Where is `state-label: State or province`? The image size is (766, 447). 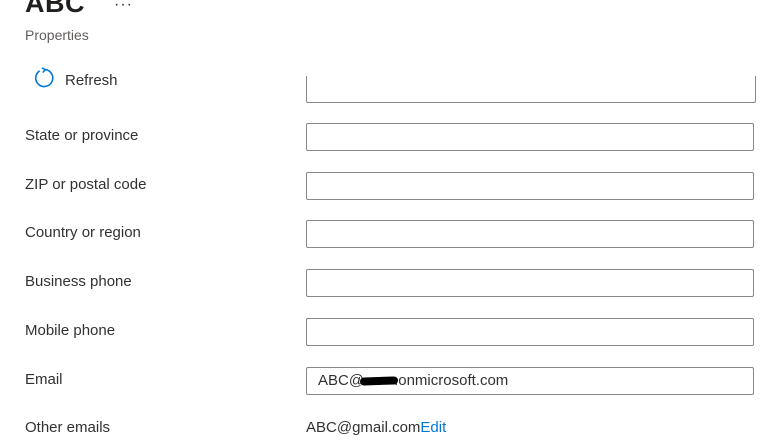
state-label: State or province is located at coordinates (82, 135).